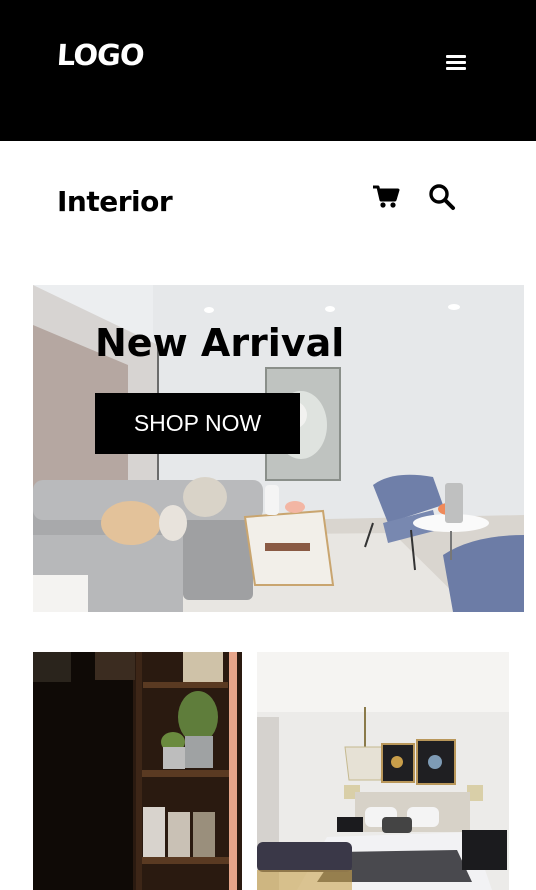  What do you see at coordinates (100, 55) in the screenshot?
I see `logo: LOGO` at bounding box center [100, 55].